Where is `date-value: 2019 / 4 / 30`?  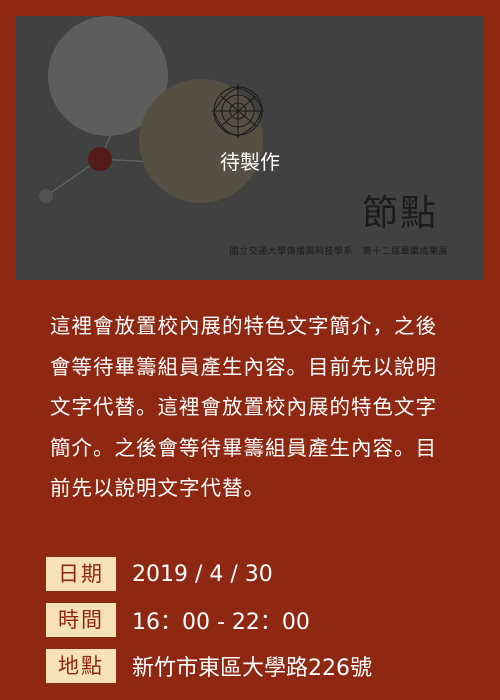 date-value: 2019 / 4 / 30 is located at coordinates (202, 574).